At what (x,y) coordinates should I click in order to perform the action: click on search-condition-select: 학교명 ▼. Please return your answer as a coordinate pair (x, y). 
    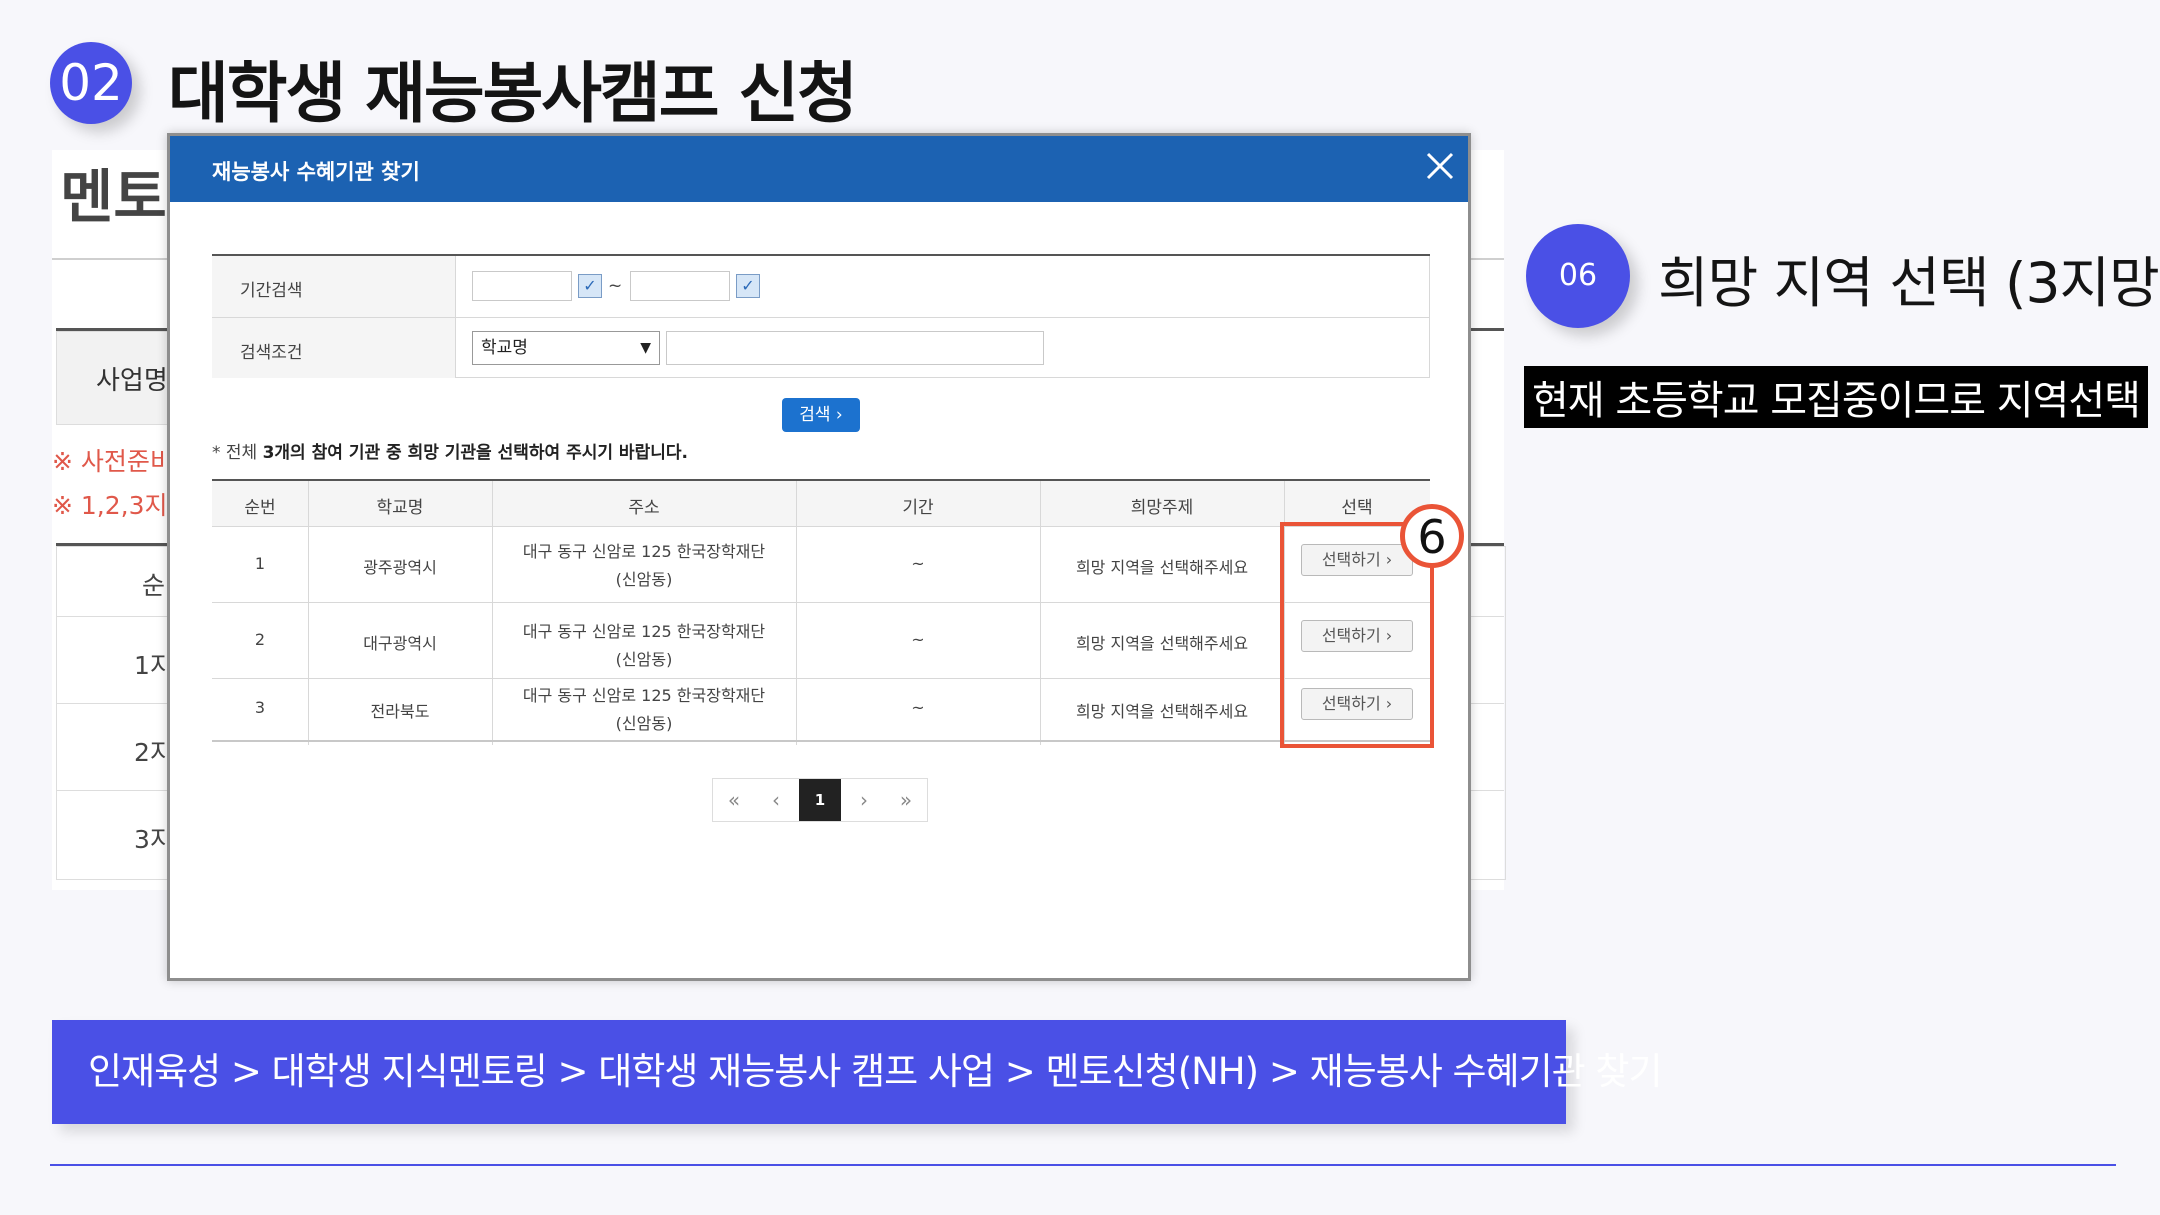
    Looking at the image, I should click on (566, 348).